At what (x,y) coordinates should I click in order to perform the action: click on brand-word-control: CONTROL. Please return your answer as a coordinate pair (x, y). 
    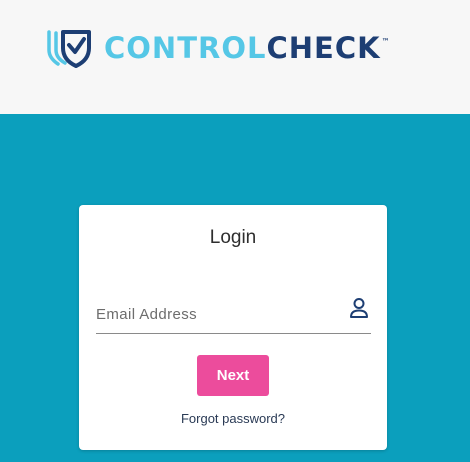
    Looking at the image, I should click on (185, 48).